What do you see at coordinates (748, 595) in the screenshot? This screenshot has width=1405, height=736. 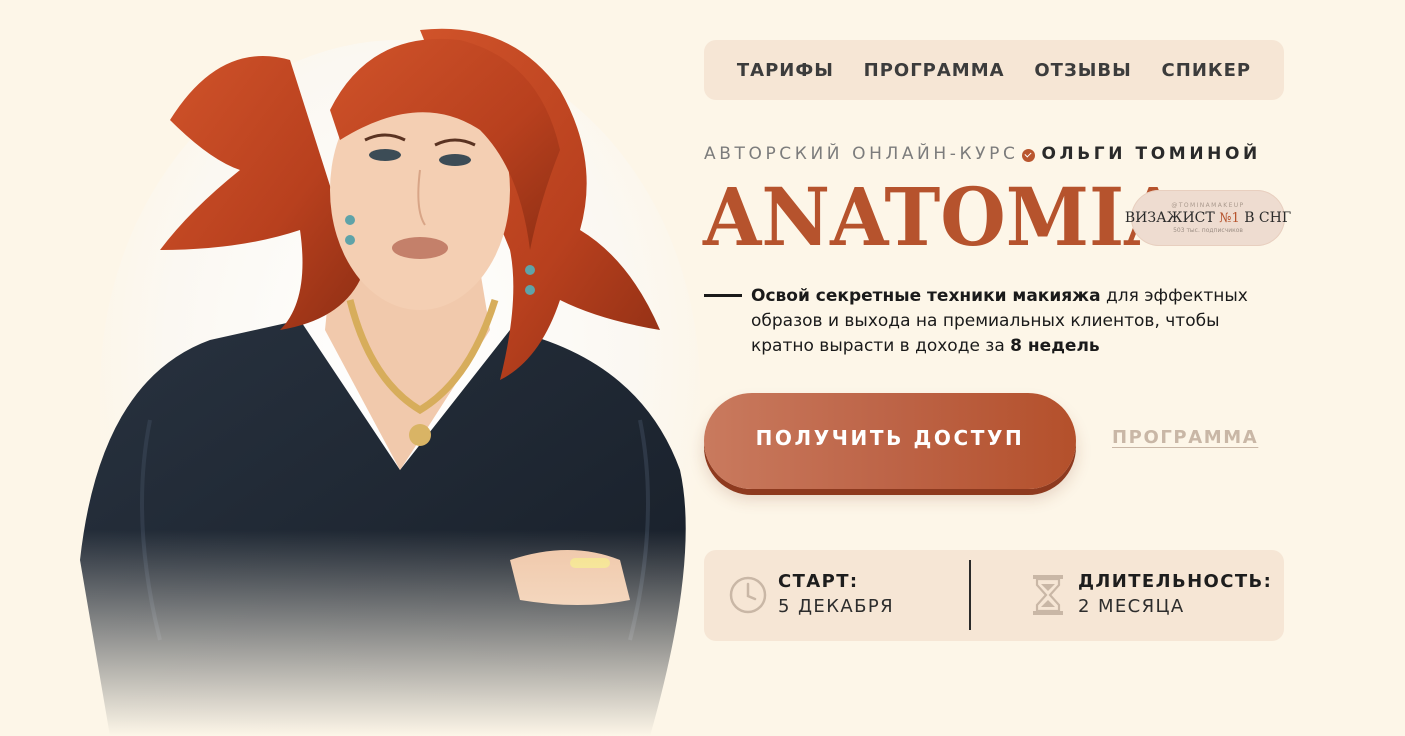 I see `clock-icon` at bounding box center [748, 595].